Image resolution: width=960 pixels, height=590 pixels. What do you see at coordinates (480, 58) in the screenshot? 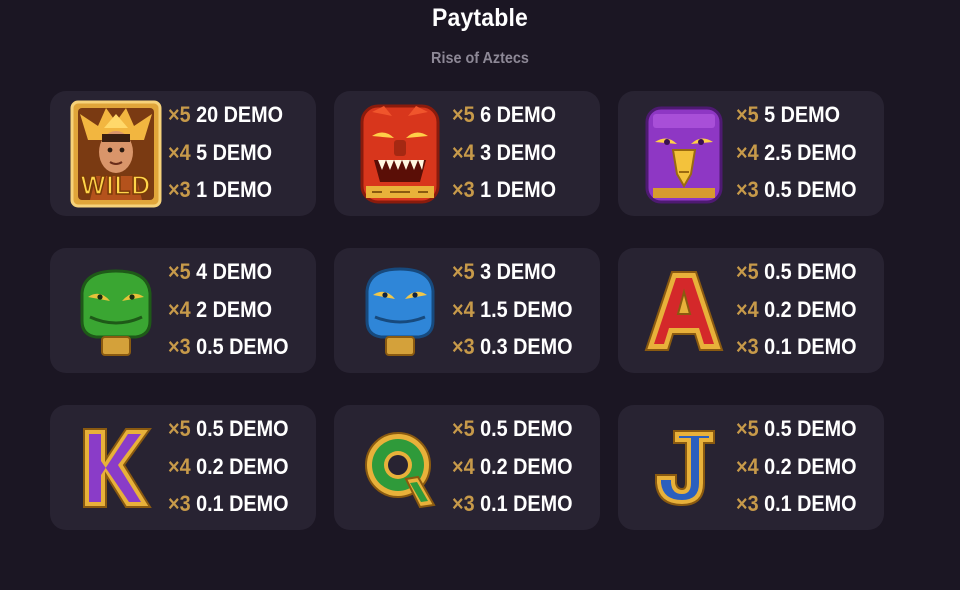
I see `game-subtitle: Rise of Aztecs` at bounding box center [480, 58].